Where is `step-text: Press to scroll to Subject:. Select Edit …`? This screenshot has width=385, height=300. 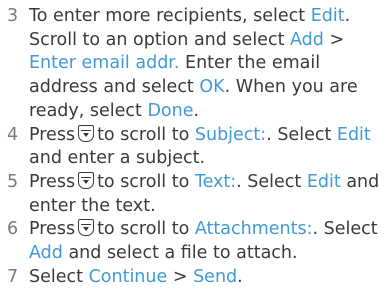
step-text: Press to scroll to Subject:. Select Edit … is located at coordinates (207, 147).